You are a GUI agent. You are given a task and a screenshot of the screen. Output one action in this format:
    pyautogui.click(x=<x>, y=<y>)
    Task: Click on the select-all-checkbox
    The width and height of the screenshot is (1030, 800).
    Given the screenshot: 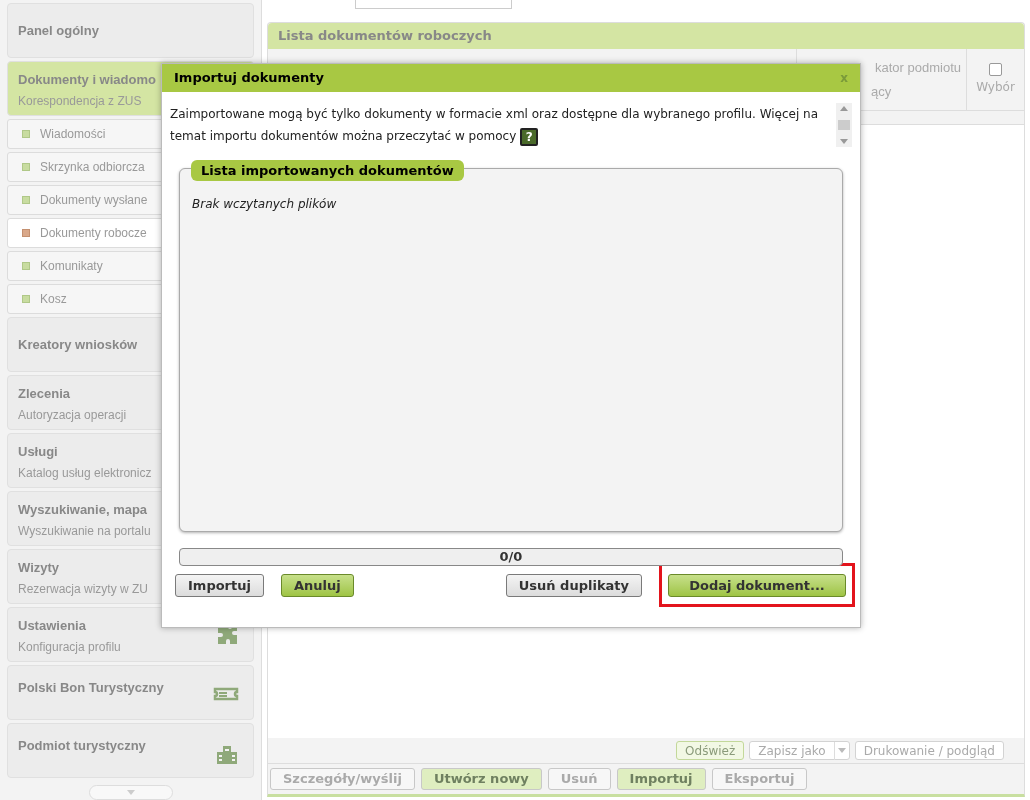 What is the action you would take?
    pyautogui.click(x=995, y=69)
    